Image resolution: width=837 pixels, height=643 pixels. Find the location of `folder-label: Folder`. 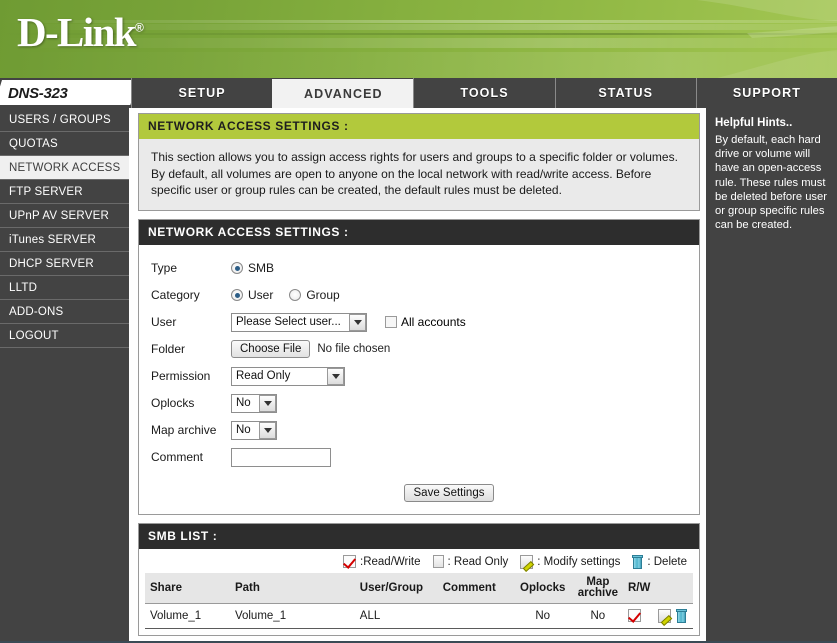

folder-label: Folder is located at coordinates (168, 349).